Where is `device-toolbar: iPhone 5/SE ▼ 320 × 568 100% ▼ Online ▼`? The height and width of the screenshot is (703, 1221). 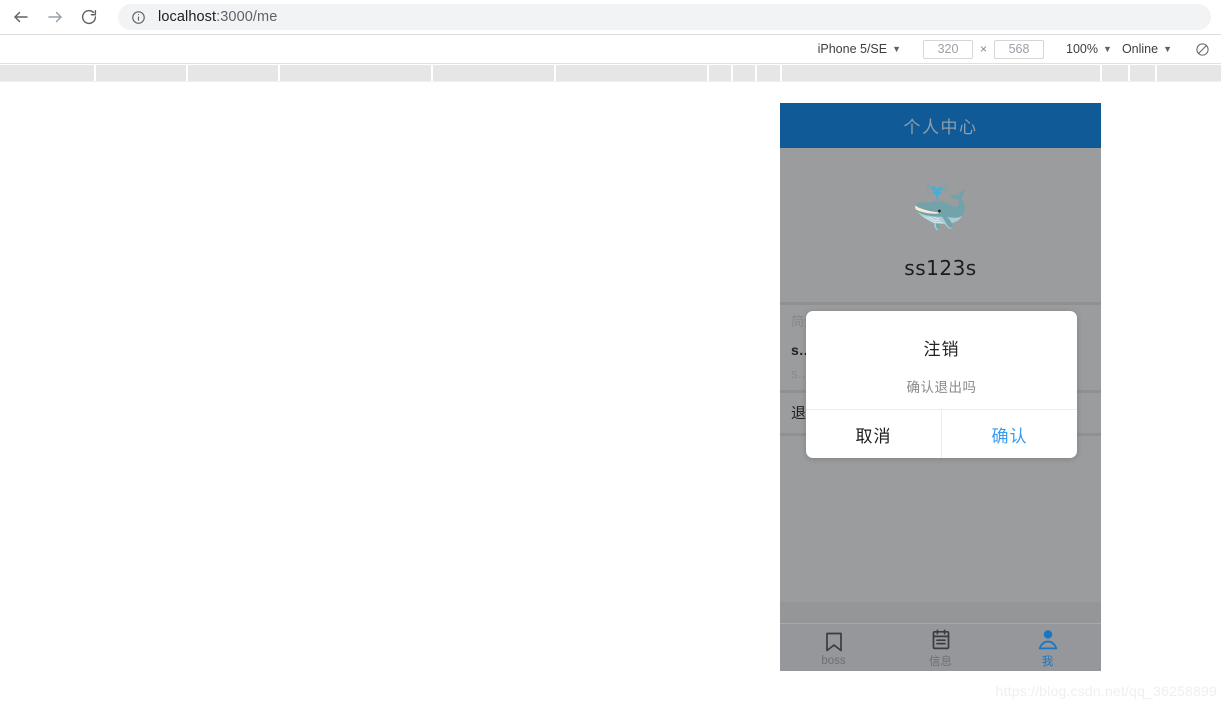 device-toolbar: iPhone 5/SE ▼ 320 × 568 100% ▼ Online ▼ is located at coordinates (610, 49).